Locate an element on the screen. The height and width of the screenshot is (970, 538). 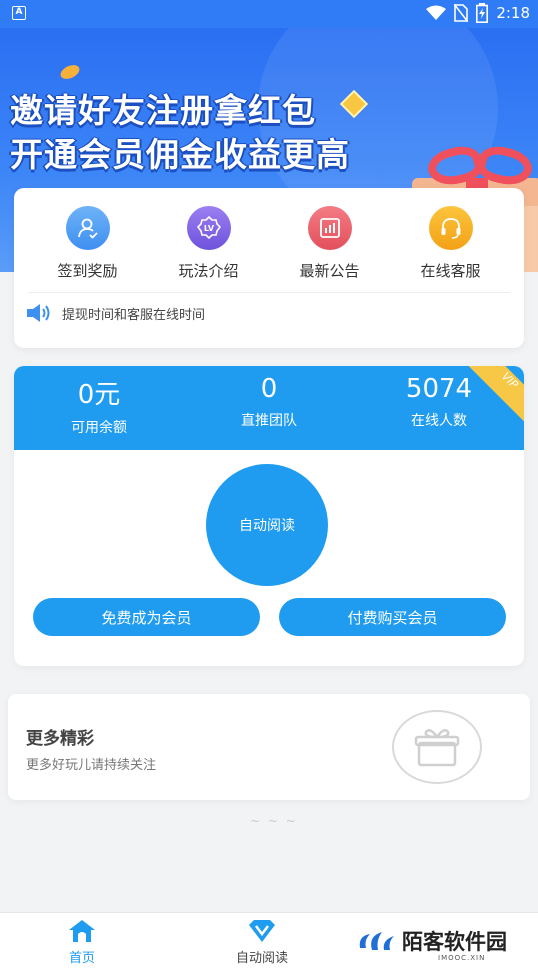
end-of-list-indicator: ~ ~ ~ is located at coordinates (274, 821).